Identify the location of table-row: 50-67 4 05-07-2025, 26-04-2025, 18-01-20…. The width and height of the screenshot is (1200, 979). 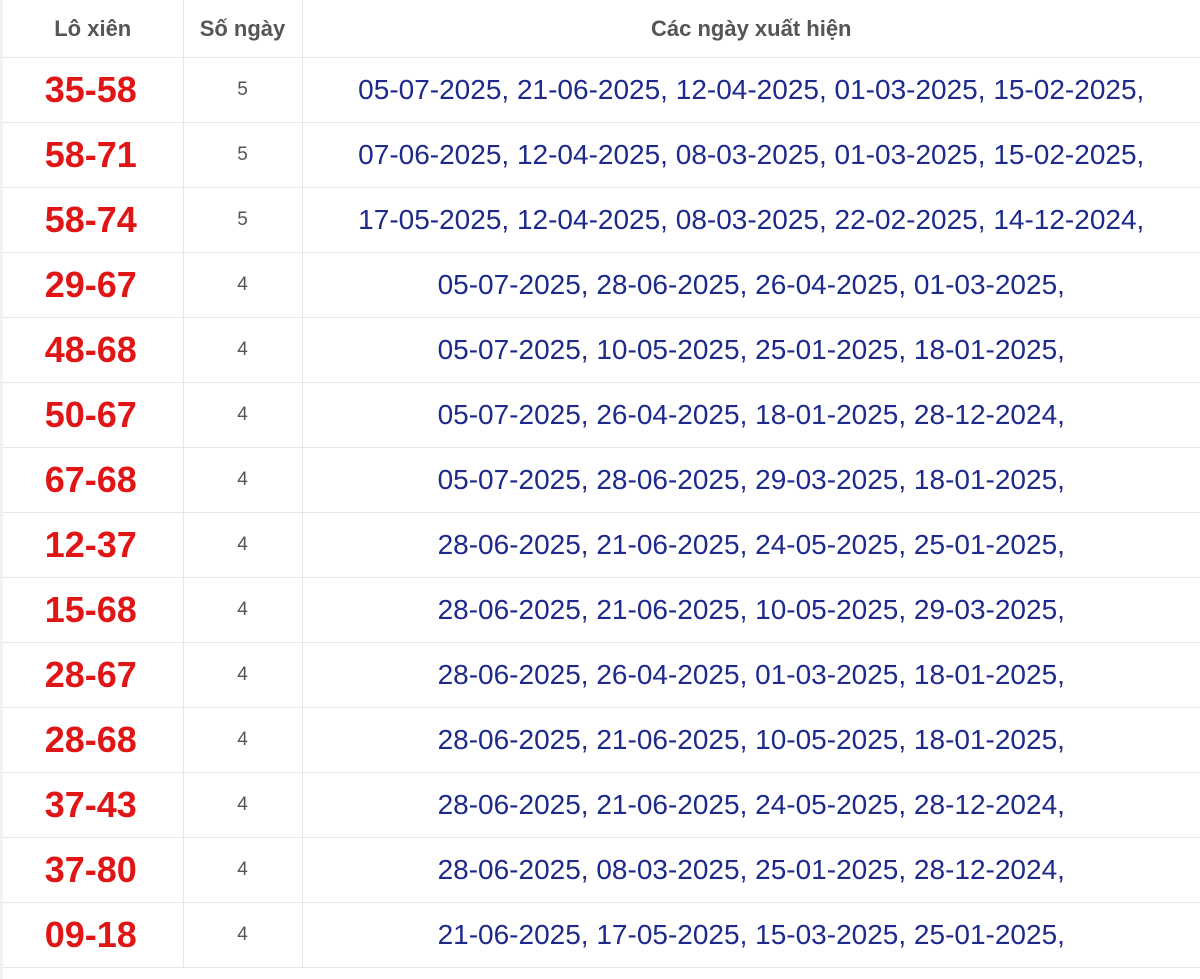
(601, 415).